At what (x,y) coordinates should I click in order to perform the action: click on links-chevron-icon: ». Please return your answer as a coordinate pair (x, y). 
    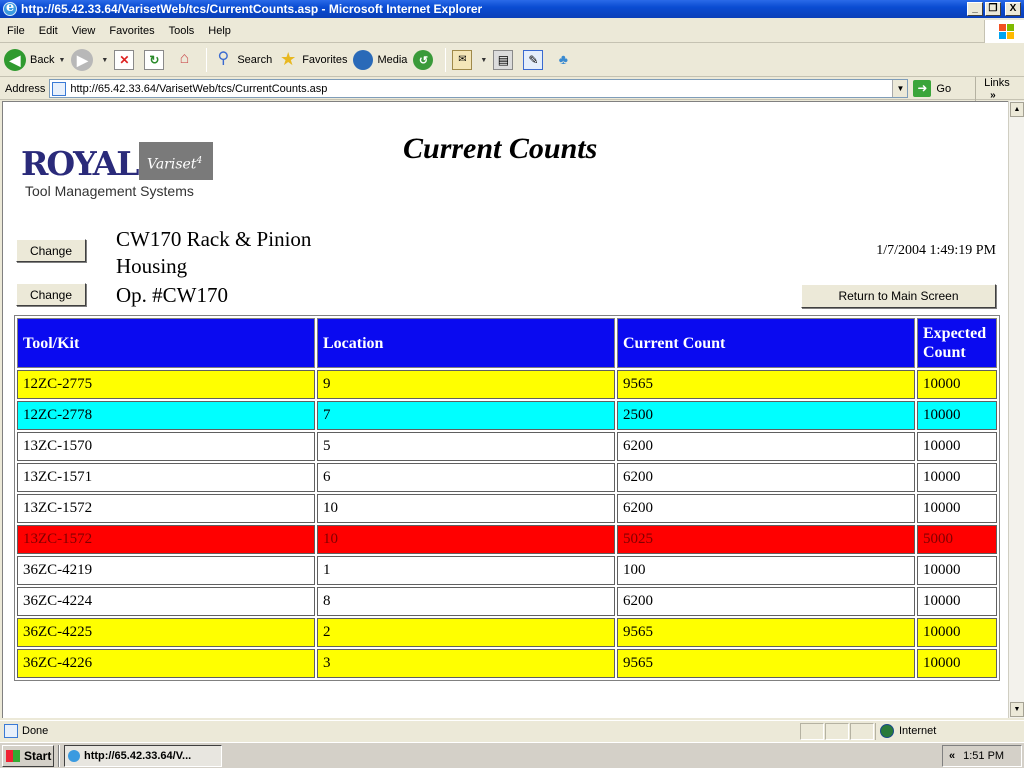
    Looking at the image, I should click on (993, 95).